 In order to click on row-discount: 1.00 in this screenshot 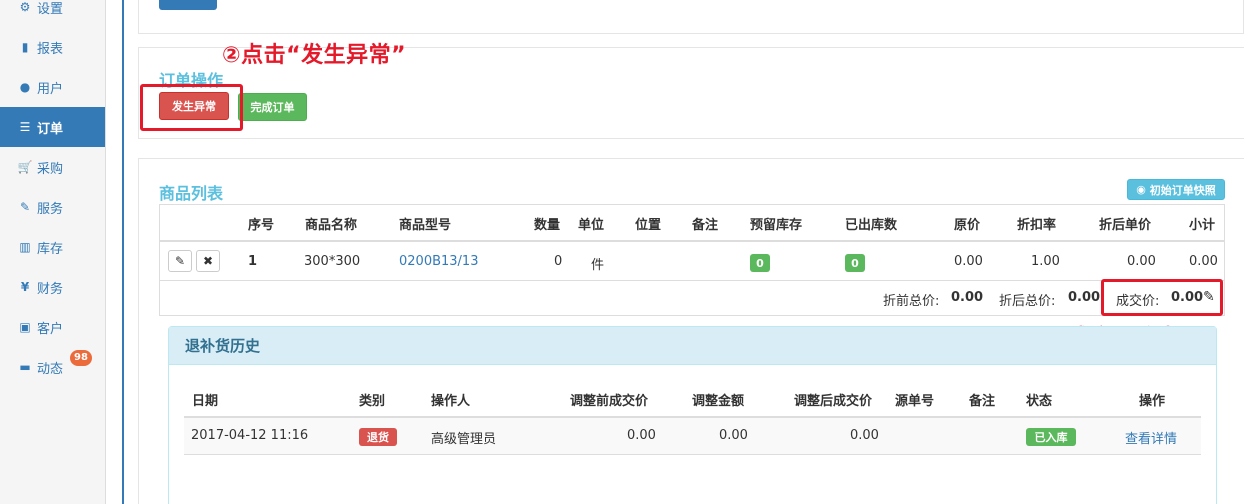, I will do `click(1045, 261)`.